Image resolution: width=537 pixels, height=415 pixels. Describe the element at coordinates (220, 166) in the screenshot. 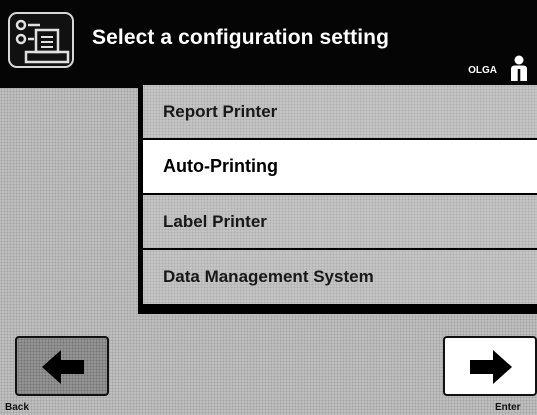

I see `menu-item-label: Auto-Printing` at that location.